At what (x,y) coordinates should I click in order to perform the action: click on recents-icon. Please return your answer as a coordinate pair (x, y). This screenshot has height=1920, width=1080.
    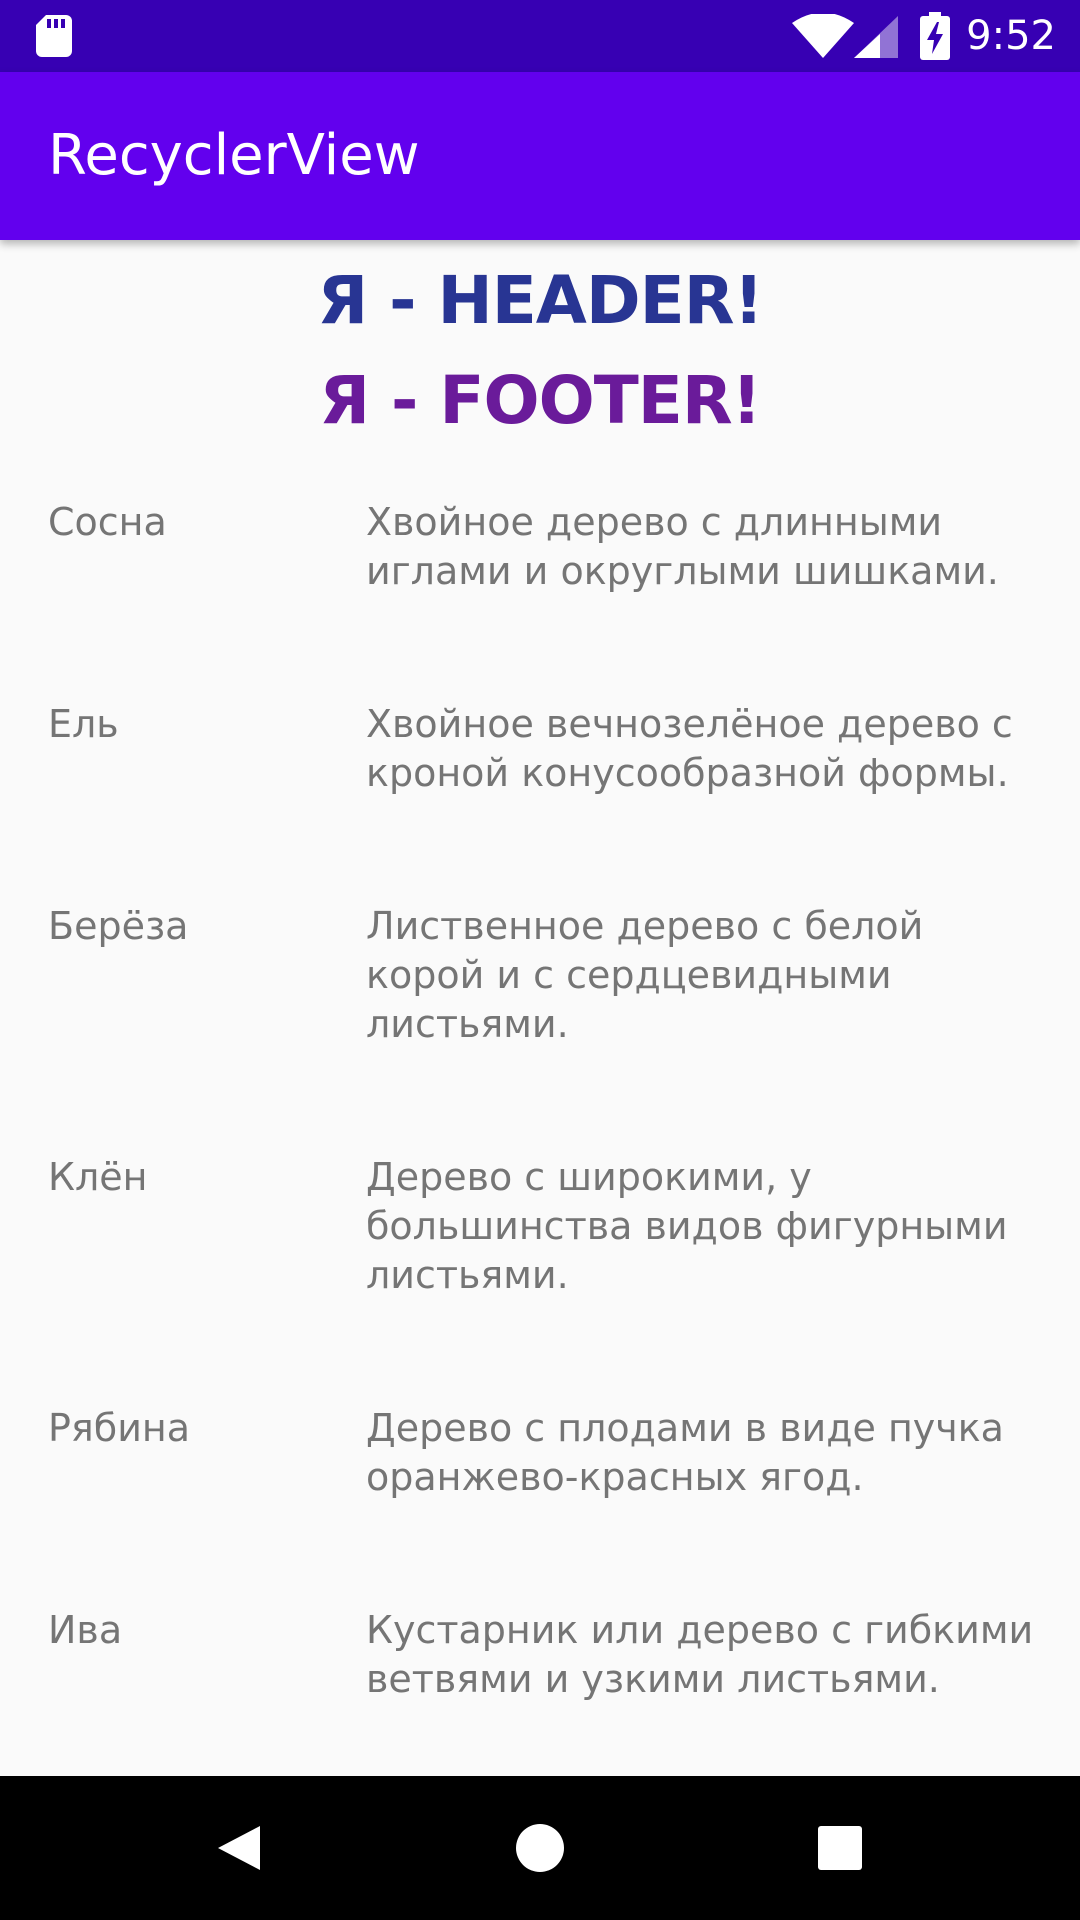
    Looking at the image, I should click on (840, 1848).